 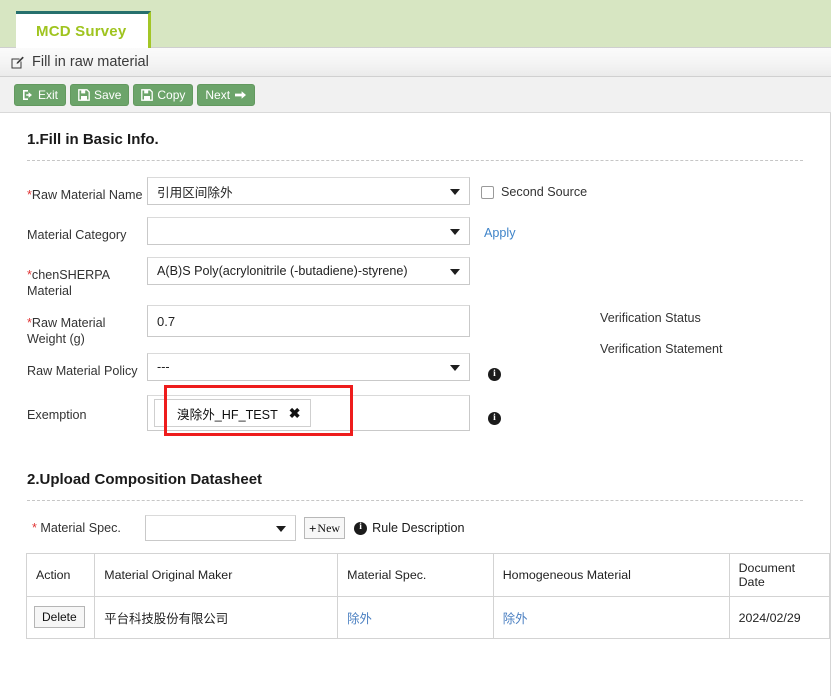 I want to click on field-row-raw-material-policy: Raw Material Policy --- i, so click(x=428, y=370).